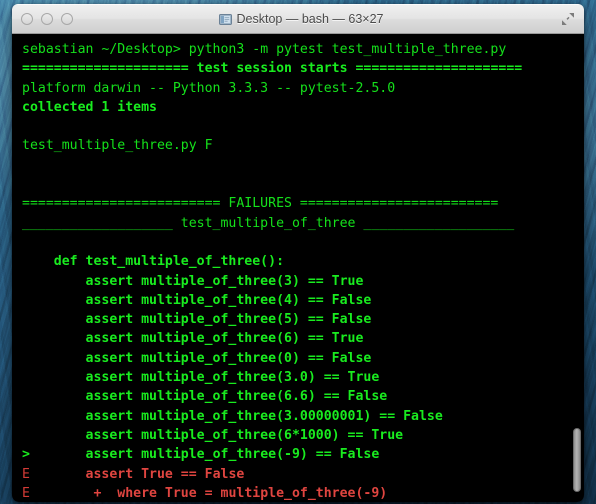  Describe the element at coordinates (568, 19) in the screenshot. I see `fullscreen-icon` at that location.